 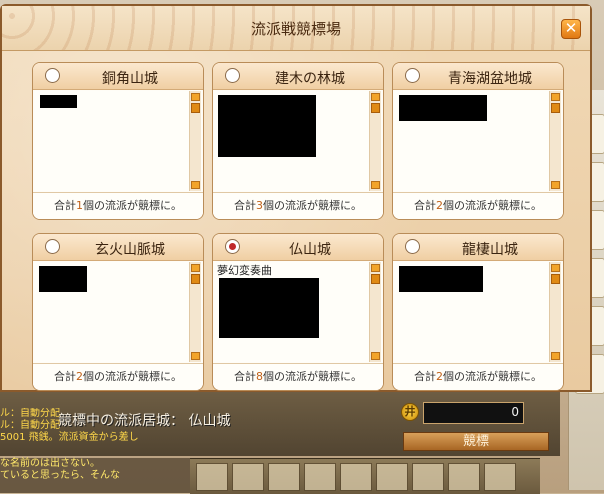 I want to click on castle-name: 青海湖盆地城, so click(x=490, y=79).